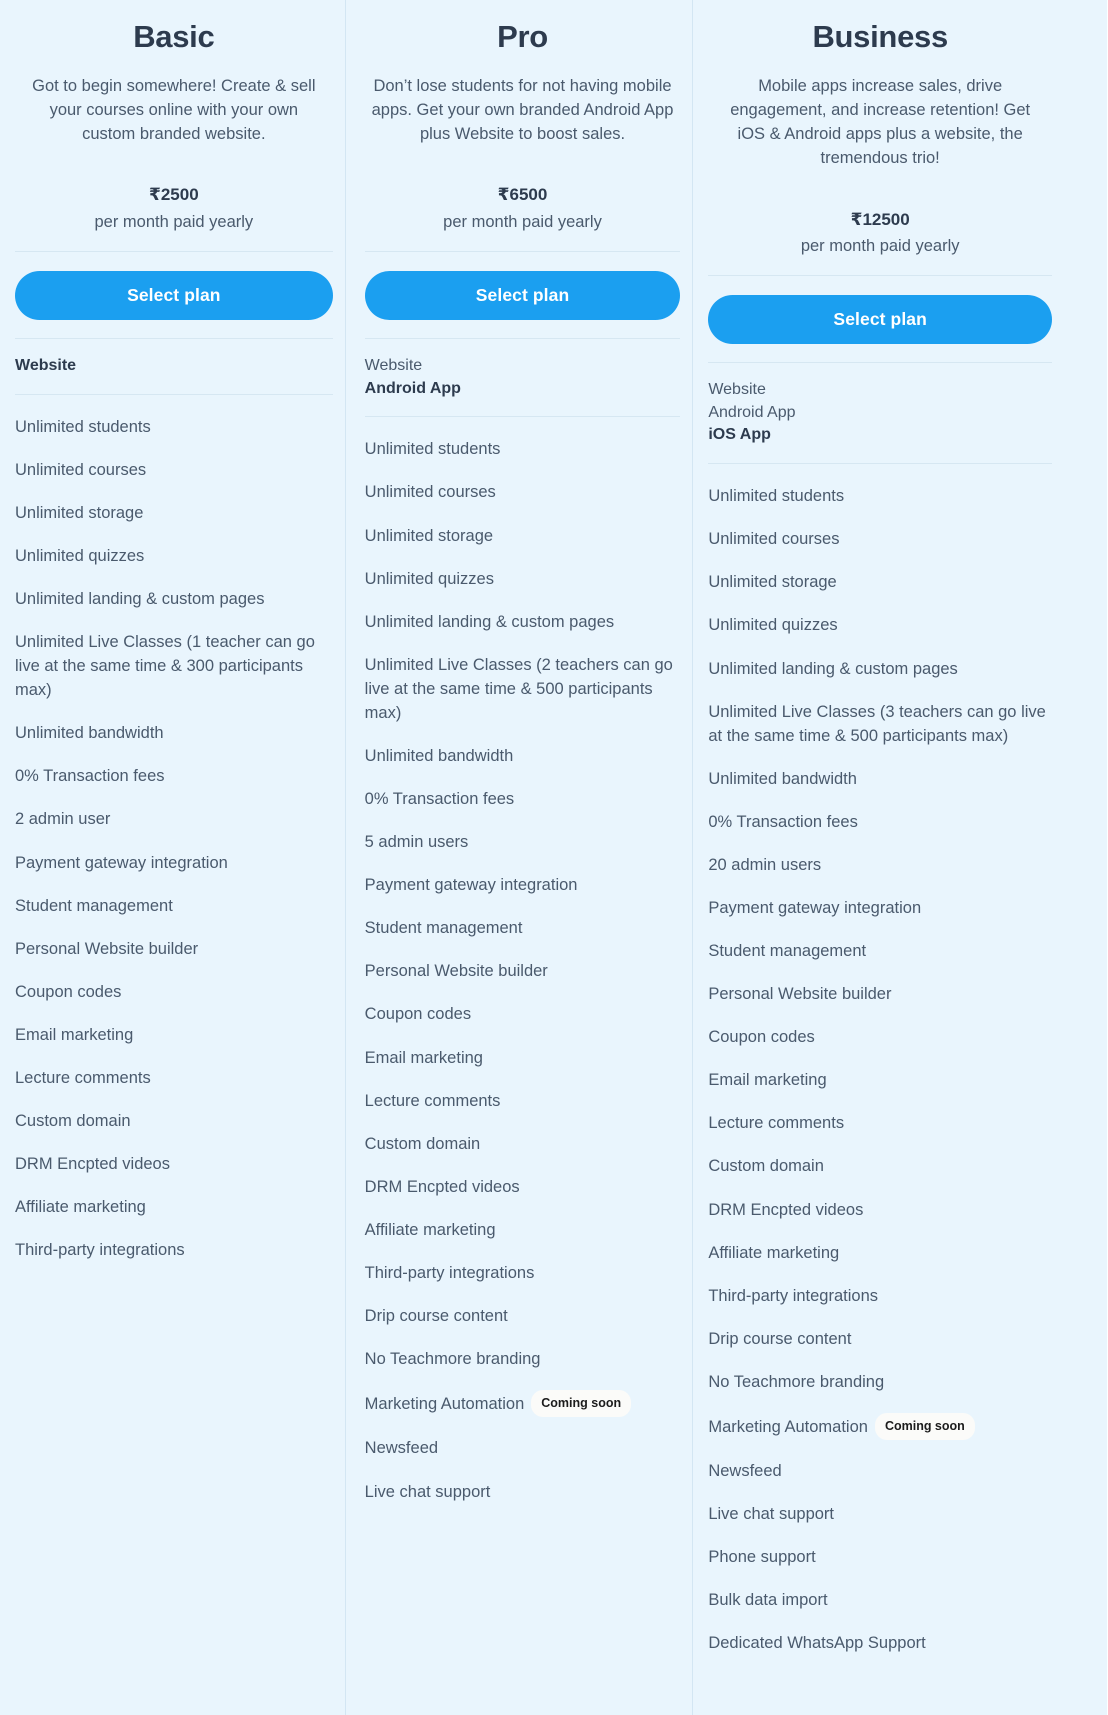 Image resolution: width=1108 pixels, height=1715 pixels. I want to click on platform-list: Website Android App, so click(522, 377).